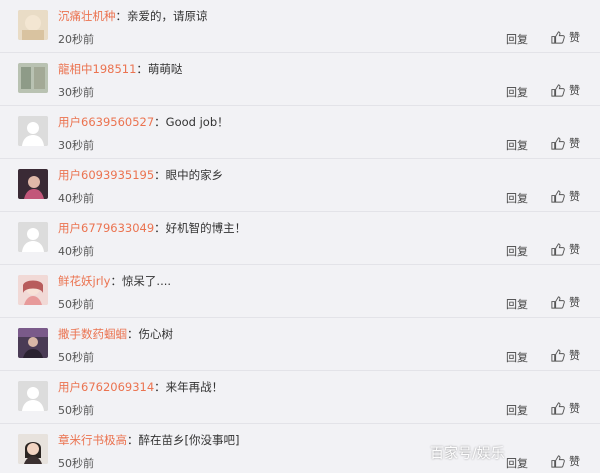  What do you see at coordinates (300, 238) in the screenshot?
I see `comment-item: 用户6779633049：好机智的博主！ 40秒前 回复 赞` at bounding box center [300, 238].